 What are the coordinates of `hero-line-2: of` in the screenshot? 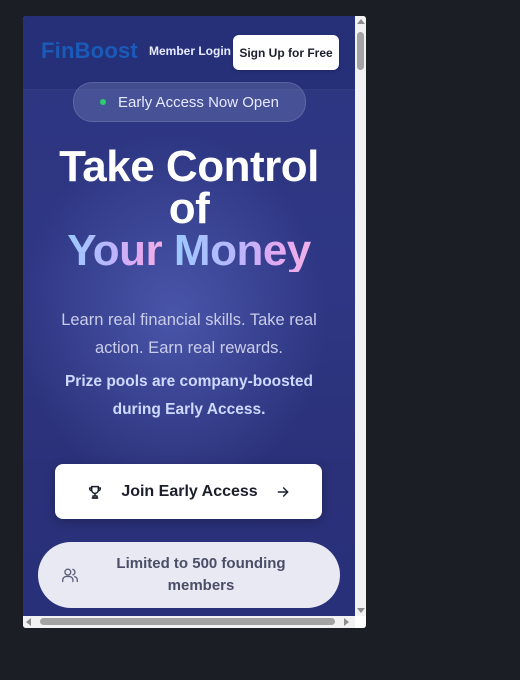 It's located at (189, 208).